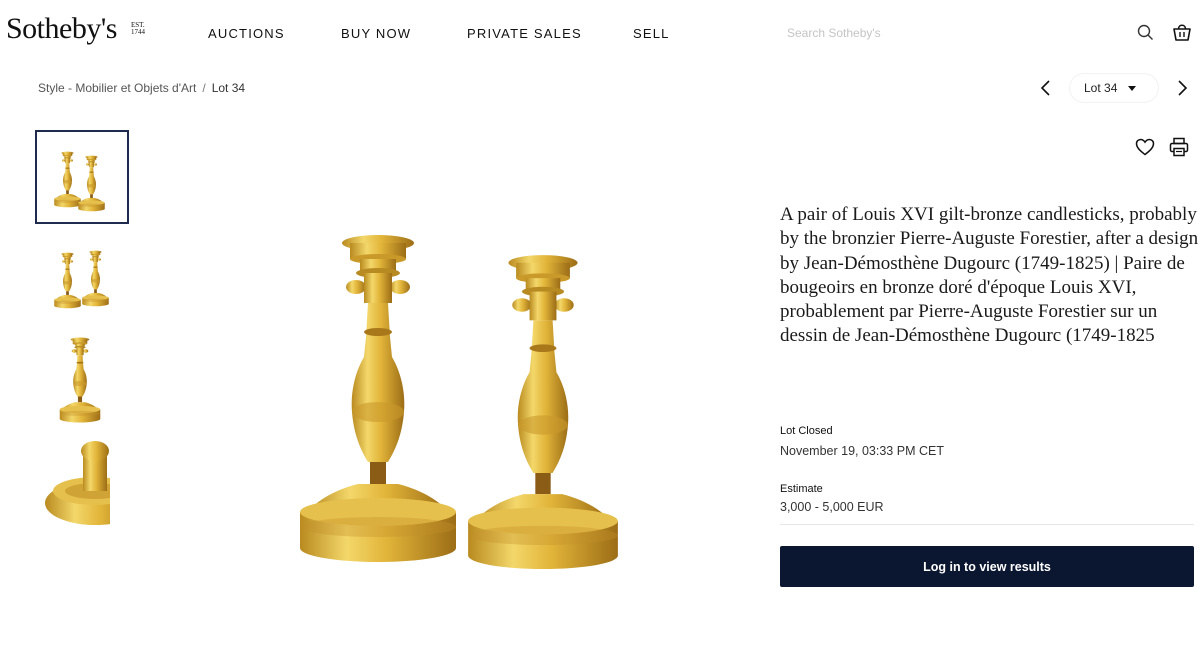  What do you see at coordinates (987, 524) in the screenshot?
I see `divider` at bounding box center [987, 524].